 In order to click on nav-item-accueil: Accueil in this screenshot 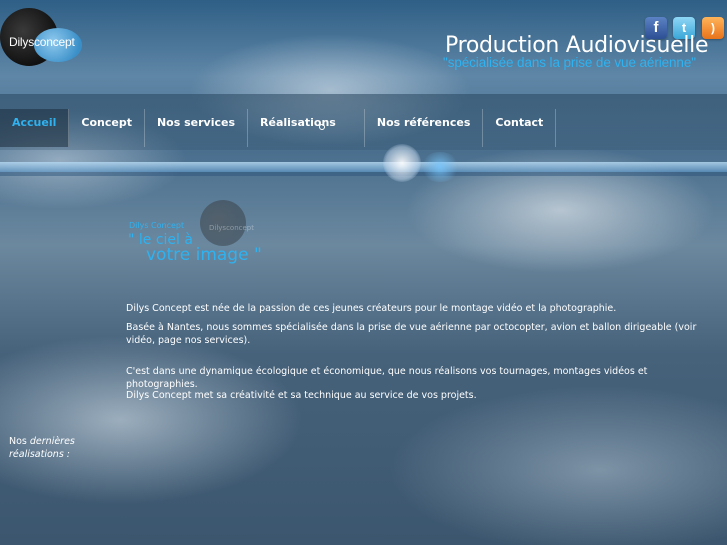, I will do `click(35, 128)`.